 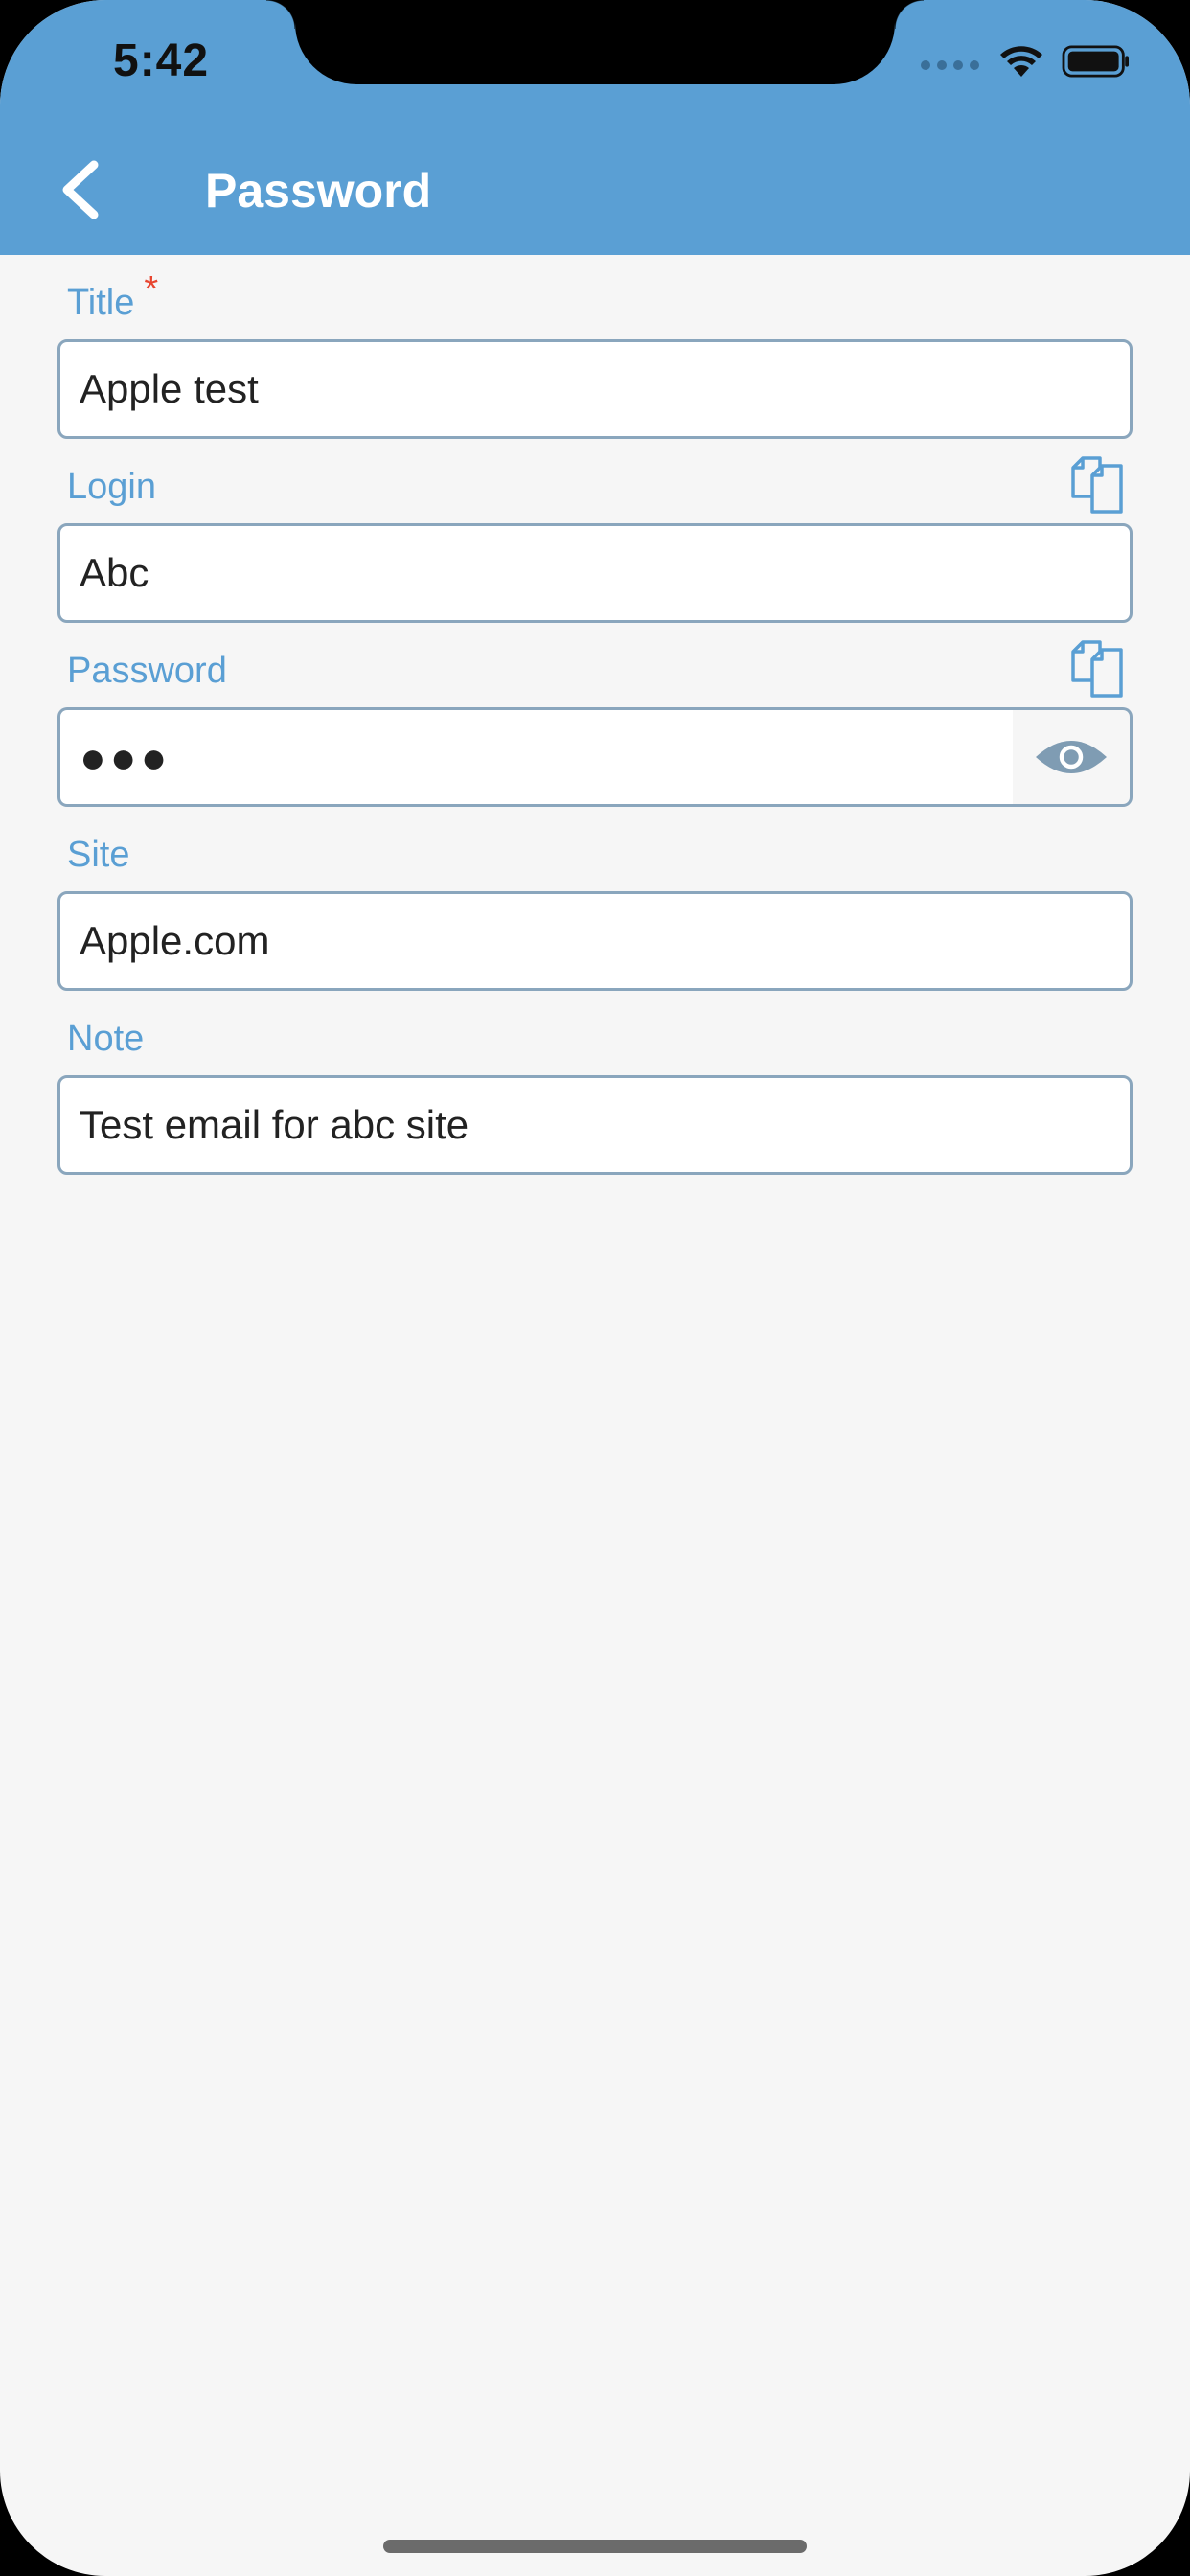 I want to click on chevron-left-icon, so click(x=81, y=189).